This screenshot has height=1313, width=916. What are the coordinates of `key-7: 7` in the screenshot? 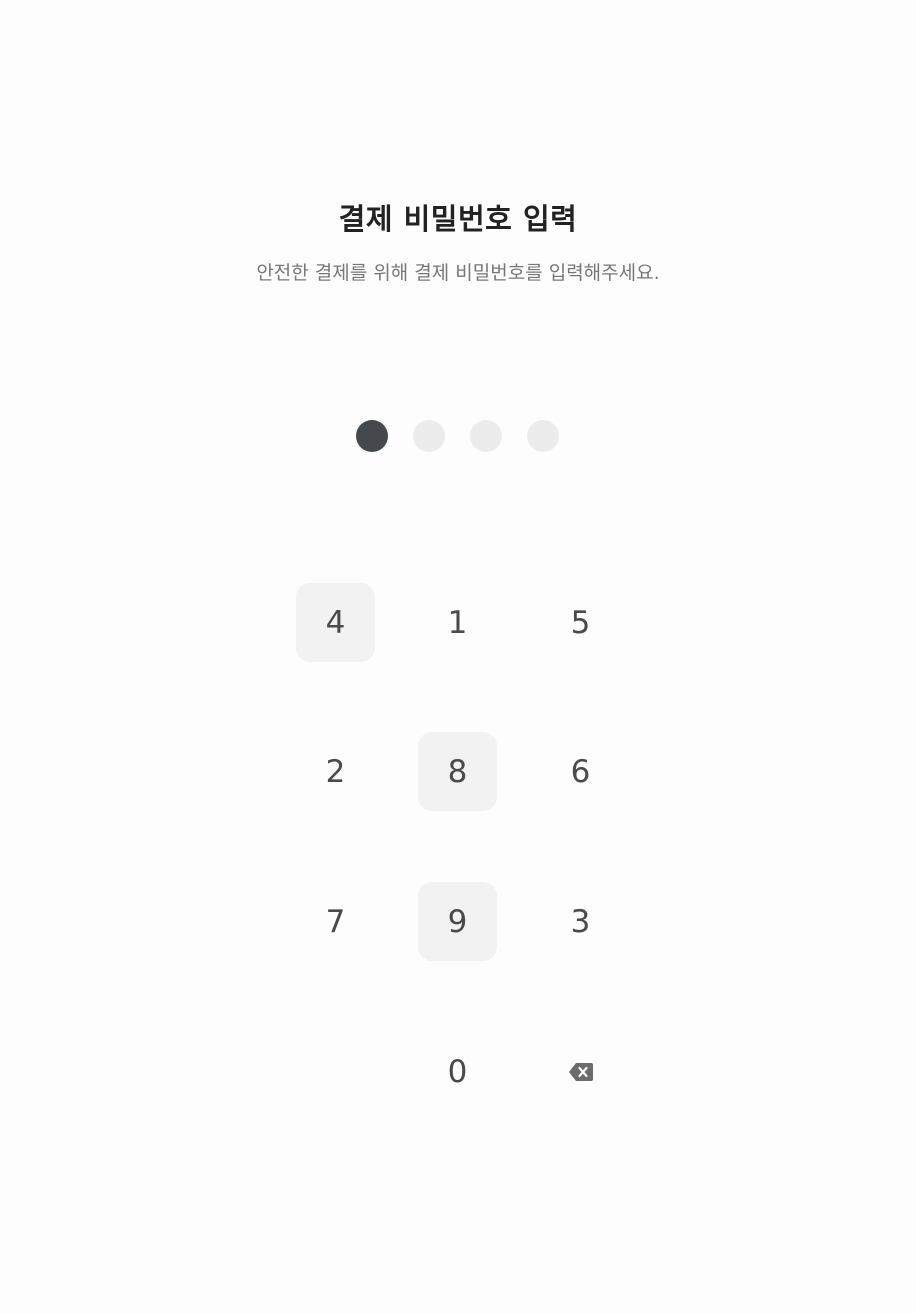 It's located at (335, 921).